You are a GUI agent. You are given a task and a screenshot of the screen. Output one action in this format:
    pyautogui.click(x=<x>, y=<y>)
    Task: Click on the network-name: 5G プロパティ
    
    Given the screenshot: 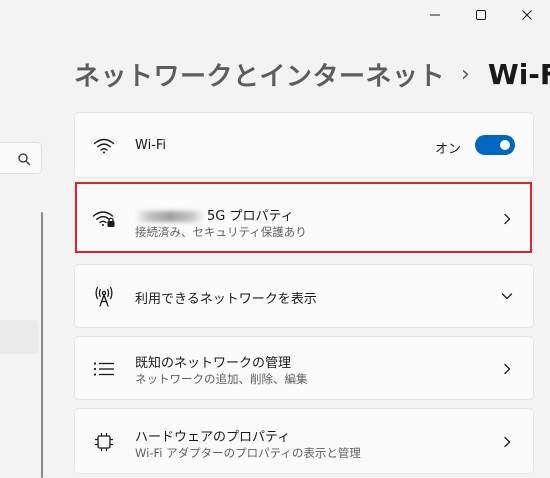 What is the action you would take?
    pyautogui.click(x=214, y=214)
    